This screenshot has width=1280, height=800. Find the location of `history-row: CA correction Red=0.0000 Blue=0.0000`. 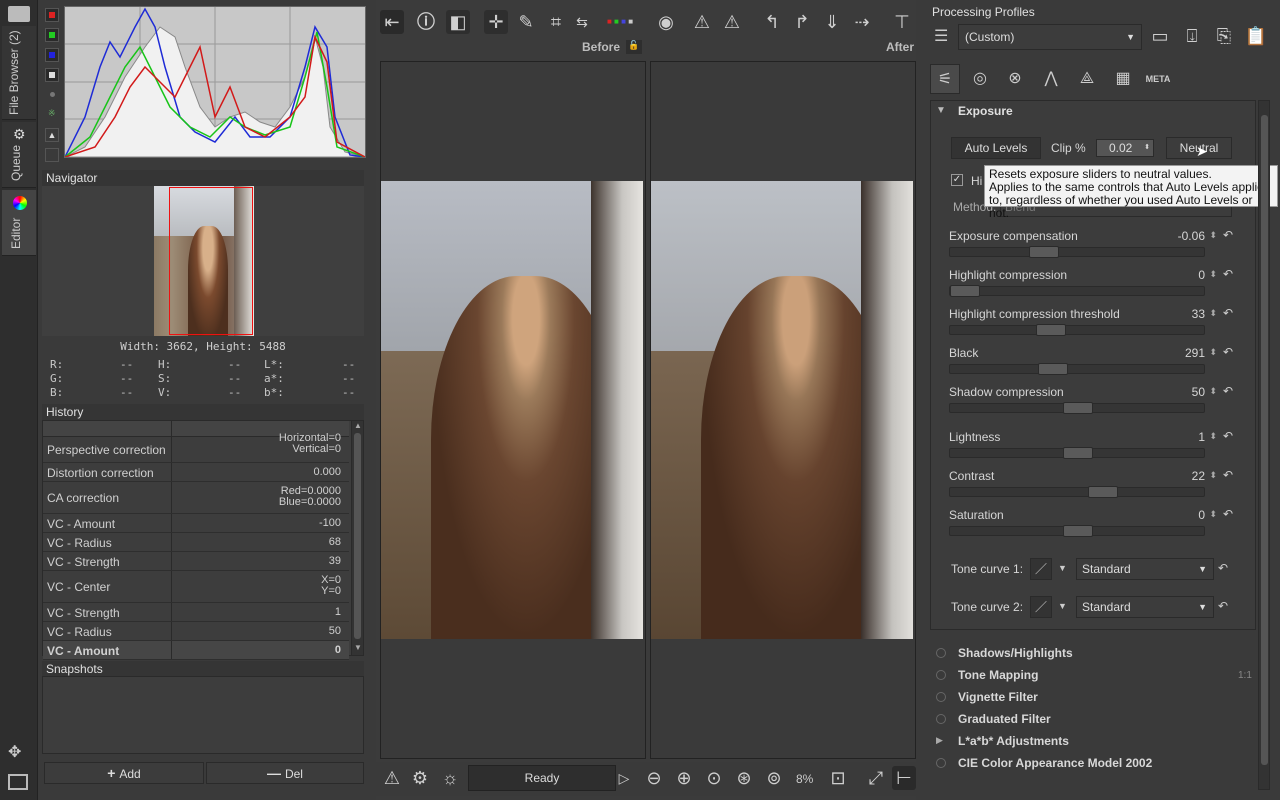

history-row: CA correction Red=0.0000 Blue=0.0000 is located at coordinates (196, 498).